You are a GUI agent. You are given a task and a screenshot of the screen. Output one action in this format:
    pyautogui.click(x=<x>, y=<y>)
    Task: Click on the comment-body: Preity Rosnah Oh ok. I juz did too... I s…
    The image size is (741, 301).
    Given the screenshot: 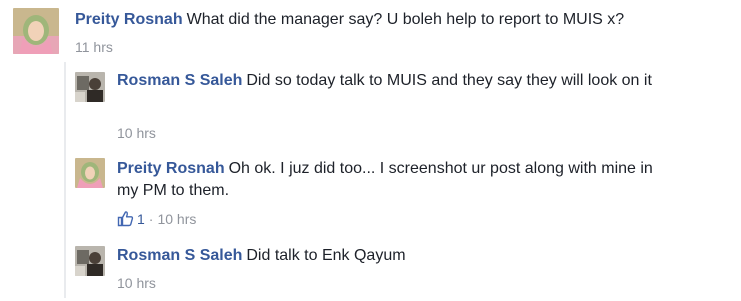 What is the action you would take?
    pyautogui.click(x=397, y=180)
    